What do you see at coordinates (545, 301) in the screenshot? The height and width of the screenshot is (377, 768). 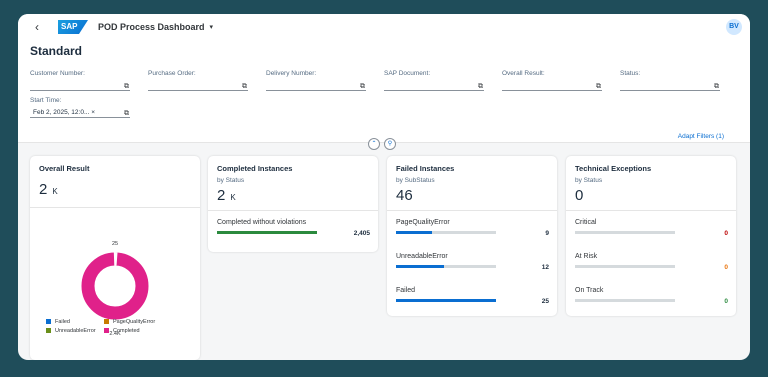 I see `item-value: 25` at bounding box center [545, 301].